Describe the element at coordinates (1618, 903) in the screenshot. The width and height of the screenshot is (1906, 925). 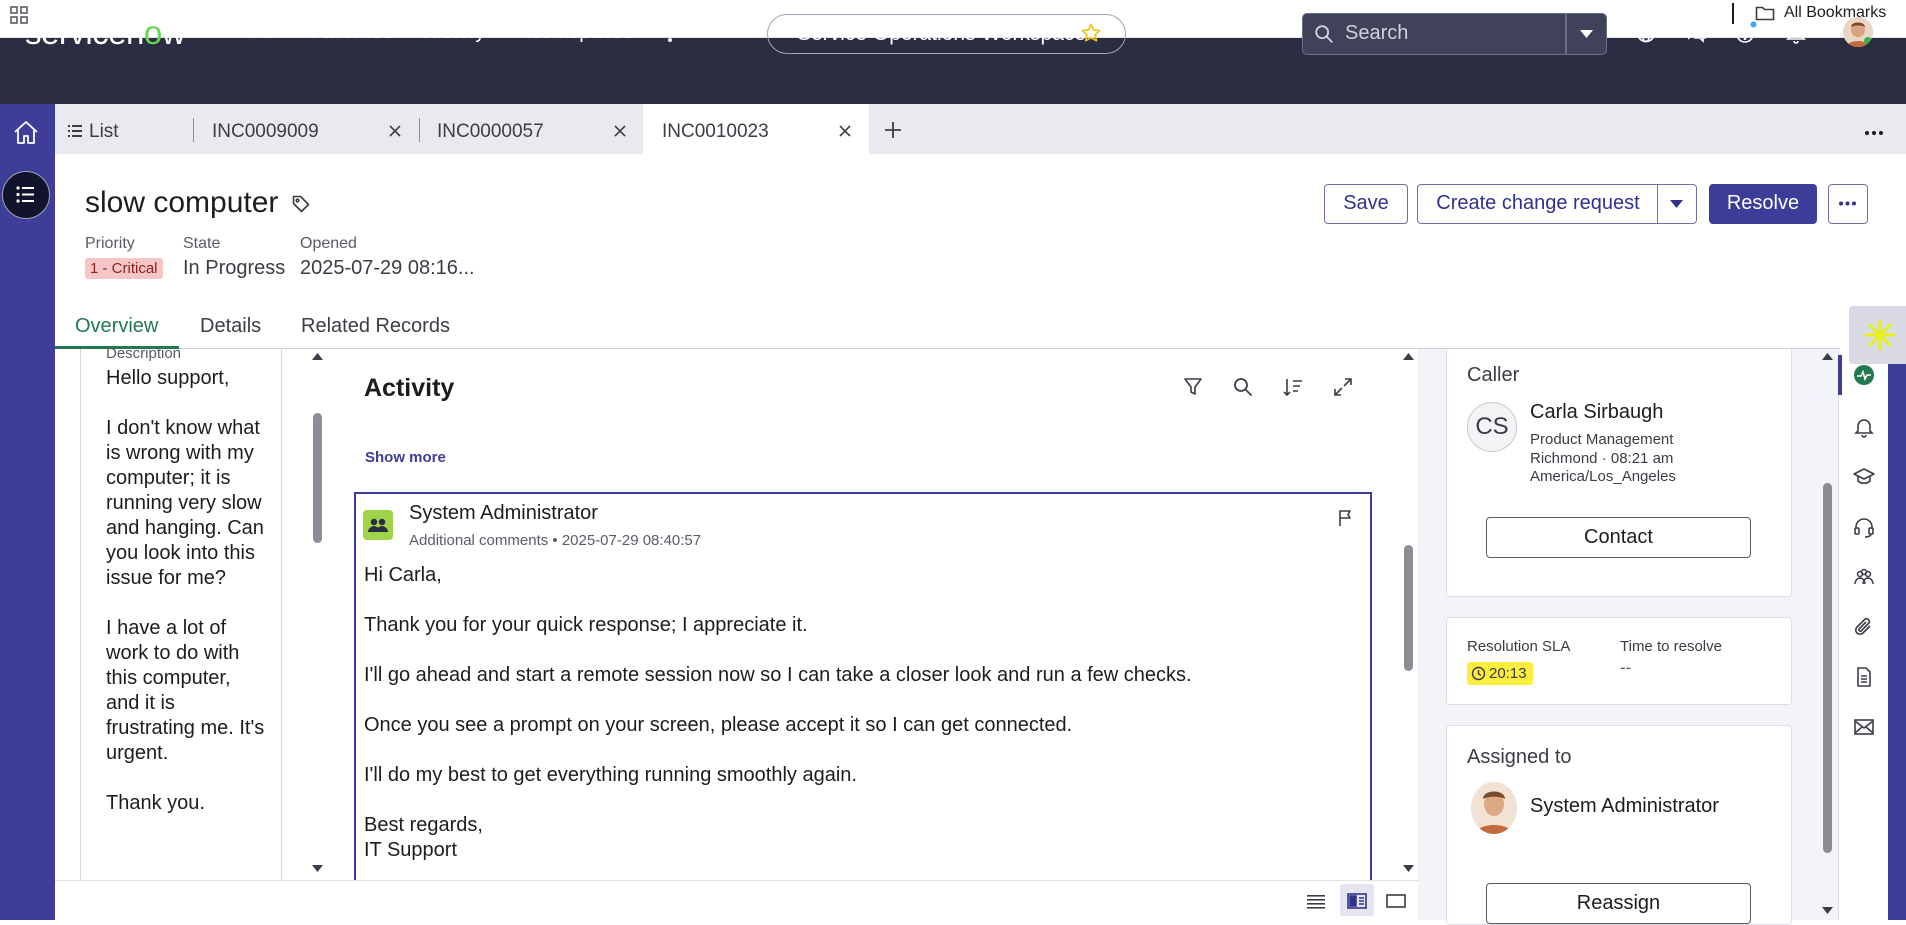
I see `reassign-button: Reassign` at that location.